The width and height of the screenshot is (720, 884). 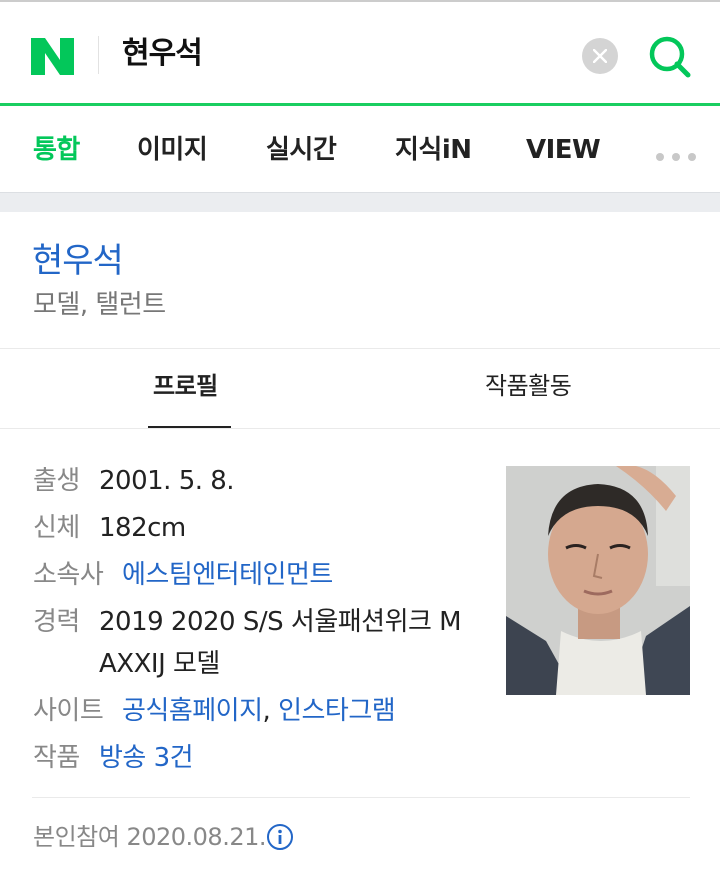 I want to click on official-homepage-link: 공식홈페이지, so click(x=192, y=711).